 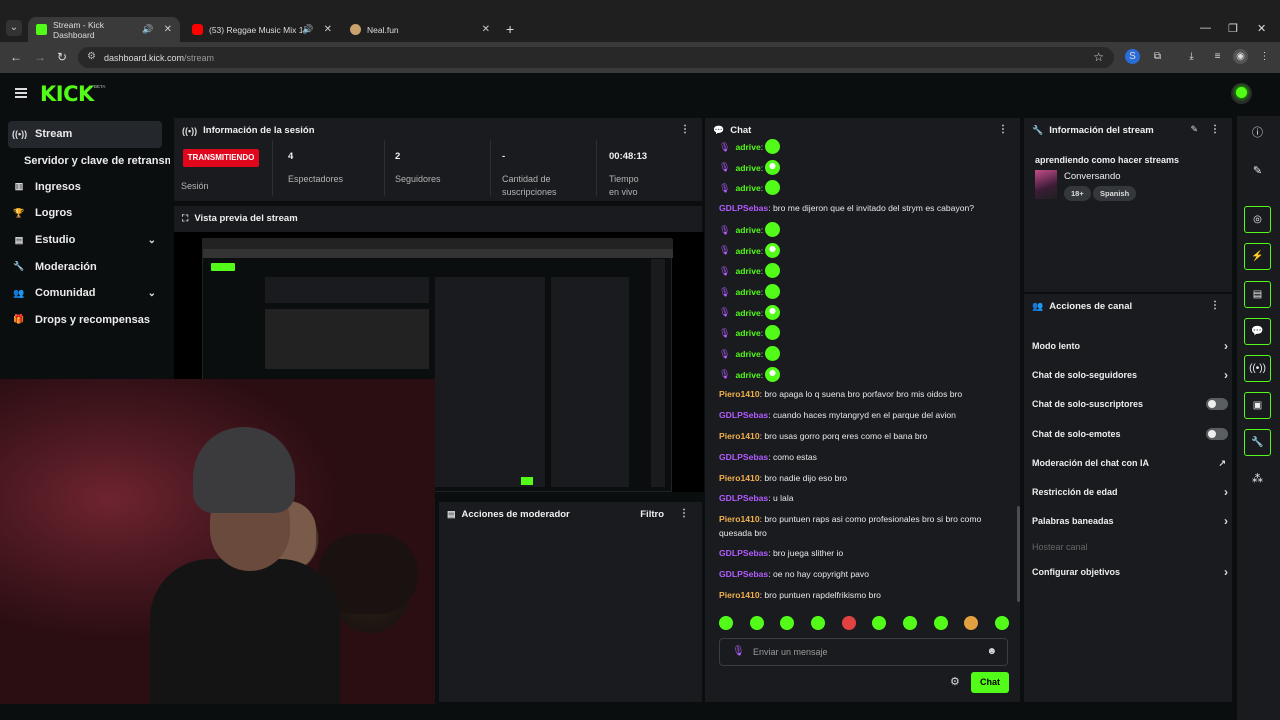 I want to click on tab-kick-dashboard: Stream - Kick Dashboard 🔊 ✕, so click(x=104, y=29).